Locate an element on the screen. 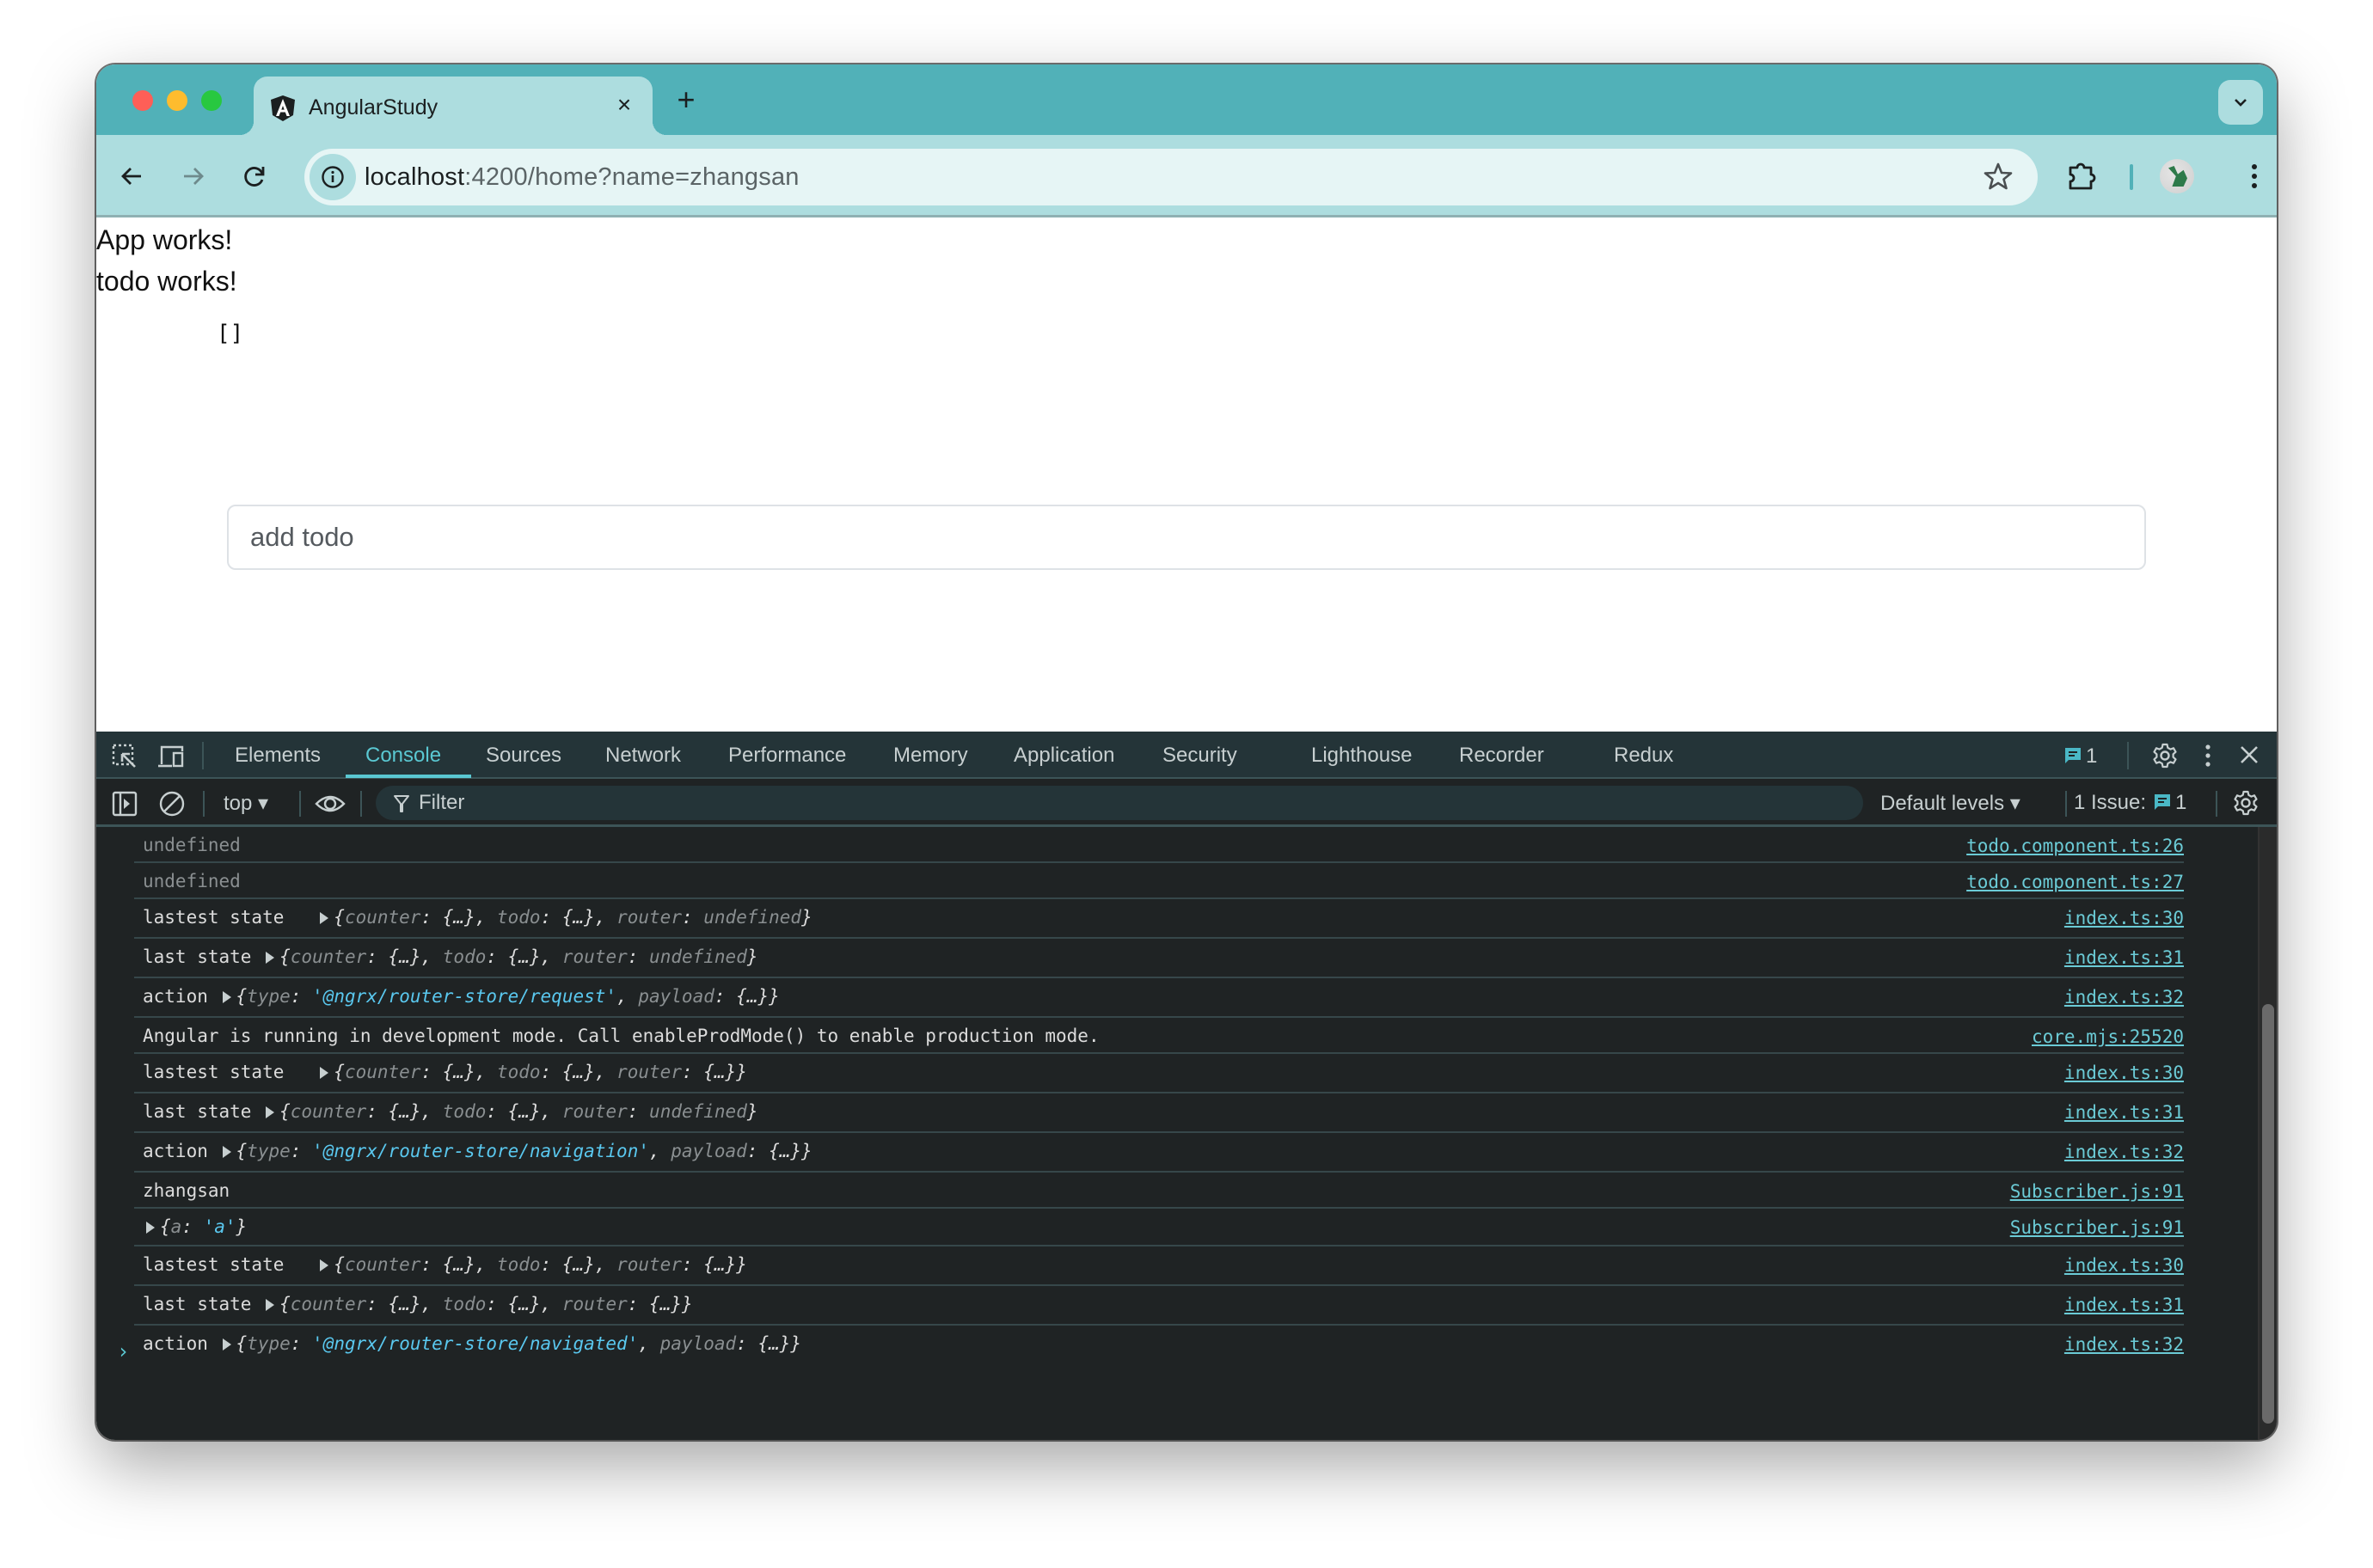 This screenshot has height=1568, width=2373. new-tab-button: + is located at coordinates (686, 100).